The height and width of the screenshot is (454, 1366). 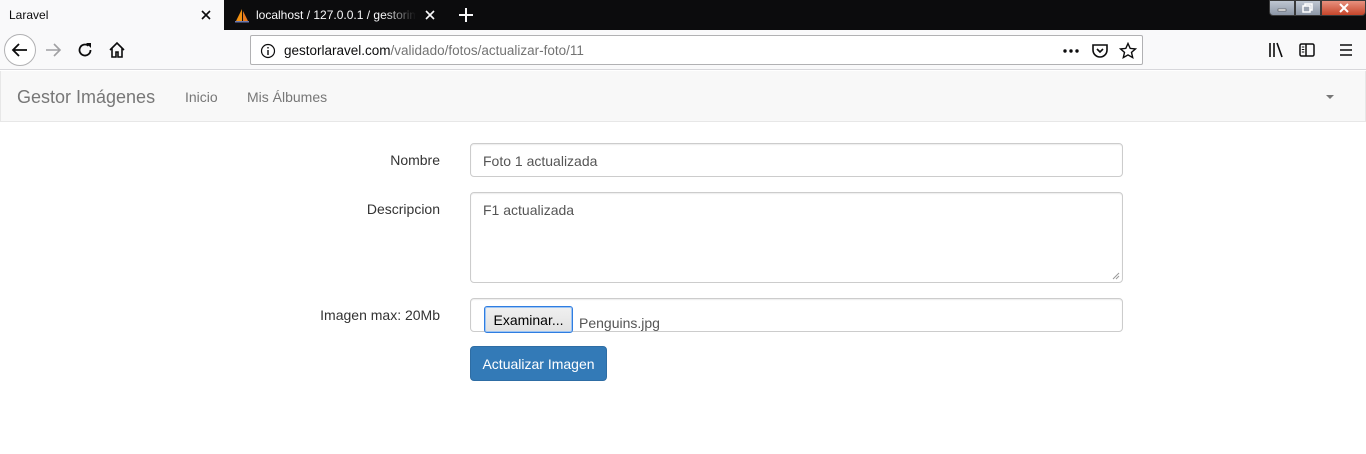 I want to click on restore-icon, so click(x=1308, y=8).